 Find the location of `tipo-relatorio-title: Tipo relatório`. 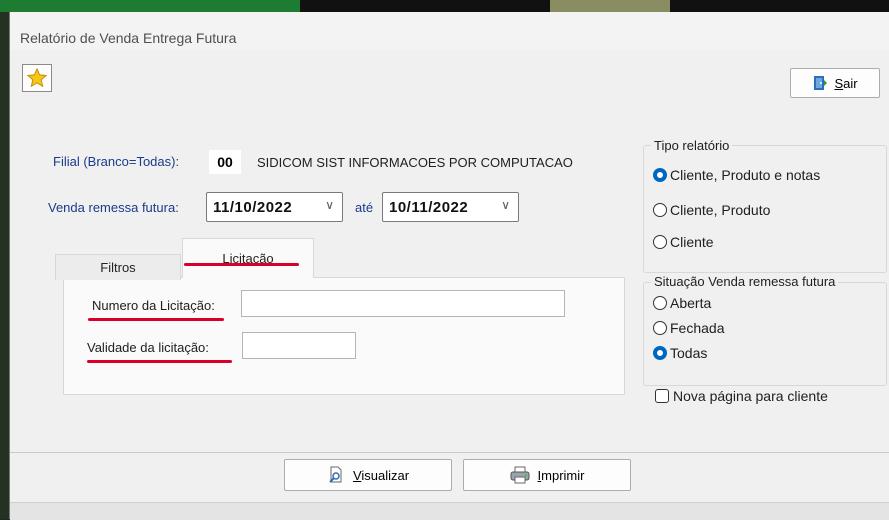

tipo-relatorio-title: Tipo relatório is located at coordinates (692, 145).